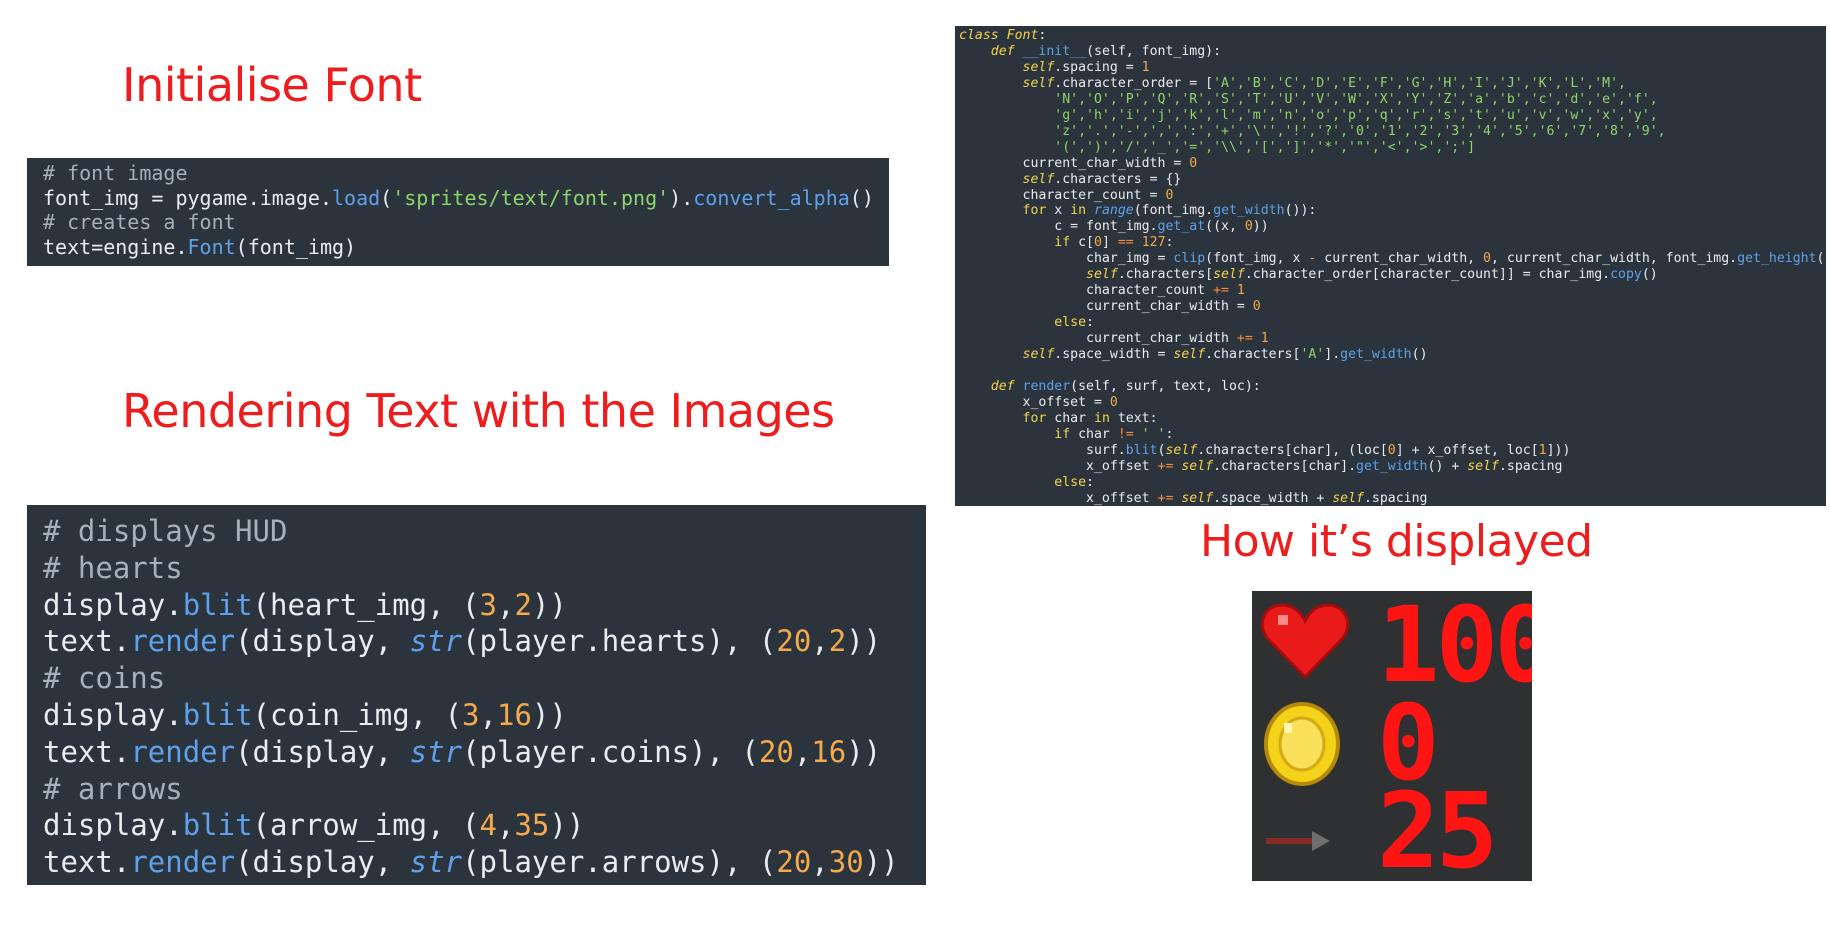 The height and width of the screenshot is (930, 1830). What do you see at coordinates (296, 246) in the screenshot?
I see `code-token: (font_img)` at bounding box center [296, 246].